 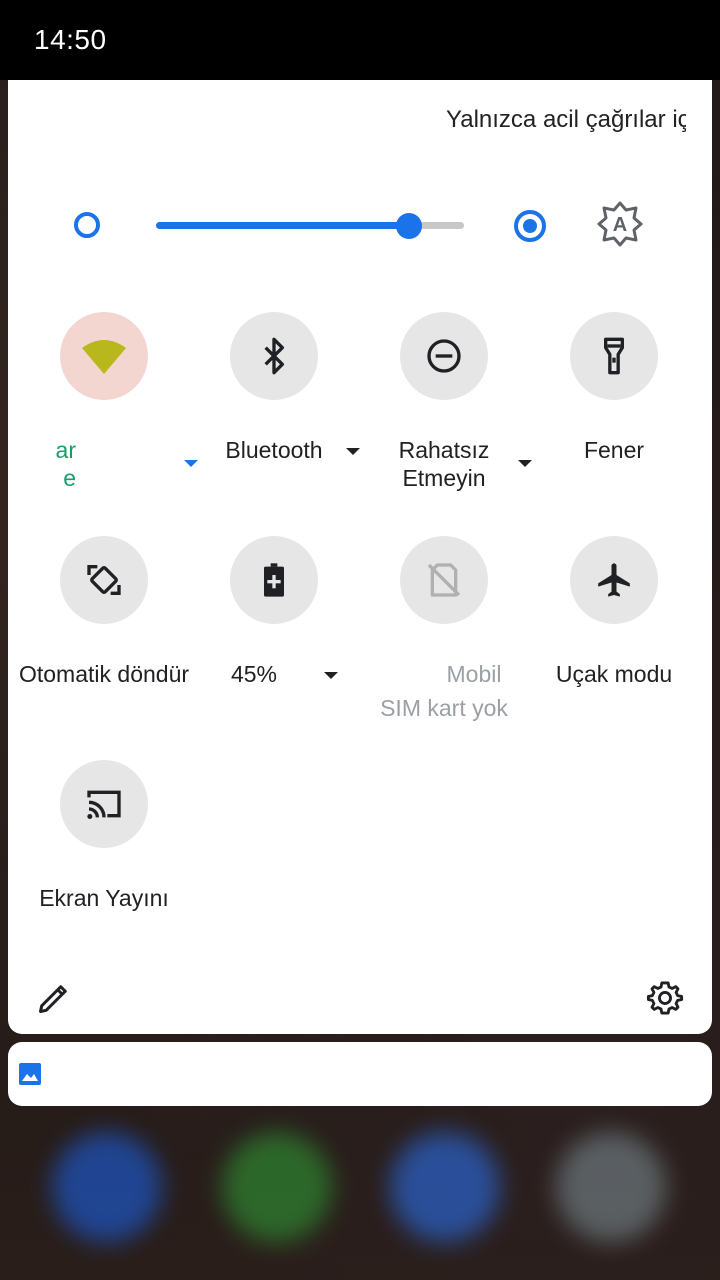 What do you see at coordinates (274, 422) in the screenshot?
I see `tile-bluetooth: Bluetooth` at bounding box center [274, 422].